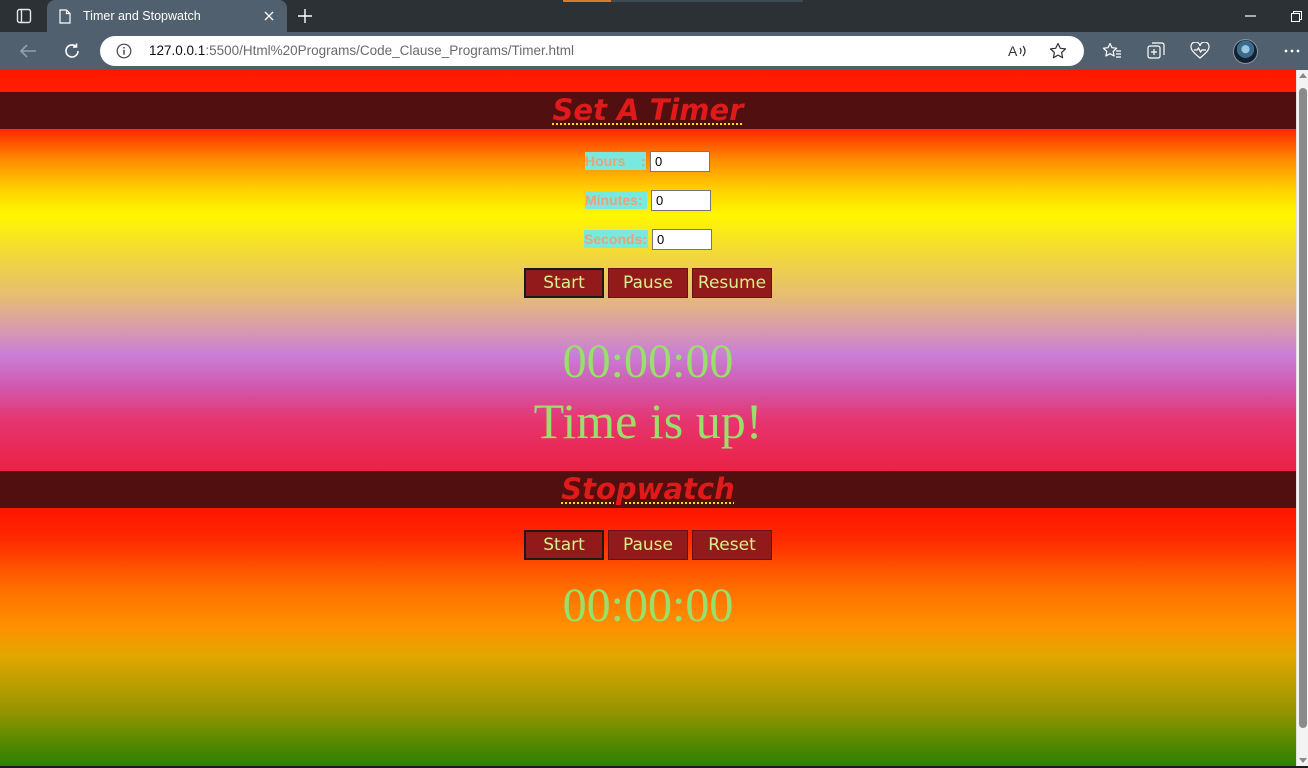 This screenshot has height=768, width=1308. Describe the element at coordinates (24, 16) in the screenshot. I see `tab-actions-icon` at that location.